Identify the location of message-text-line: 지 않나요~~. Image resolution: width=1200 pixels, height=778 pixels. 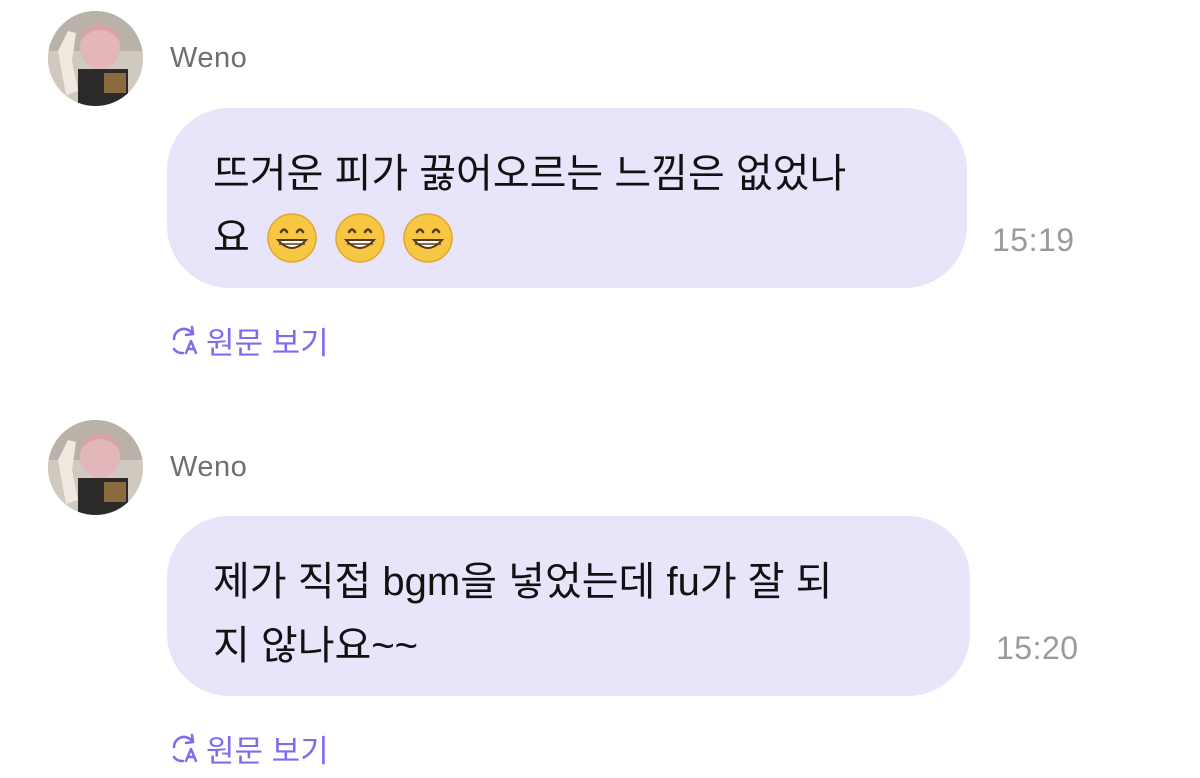
(316, 646).